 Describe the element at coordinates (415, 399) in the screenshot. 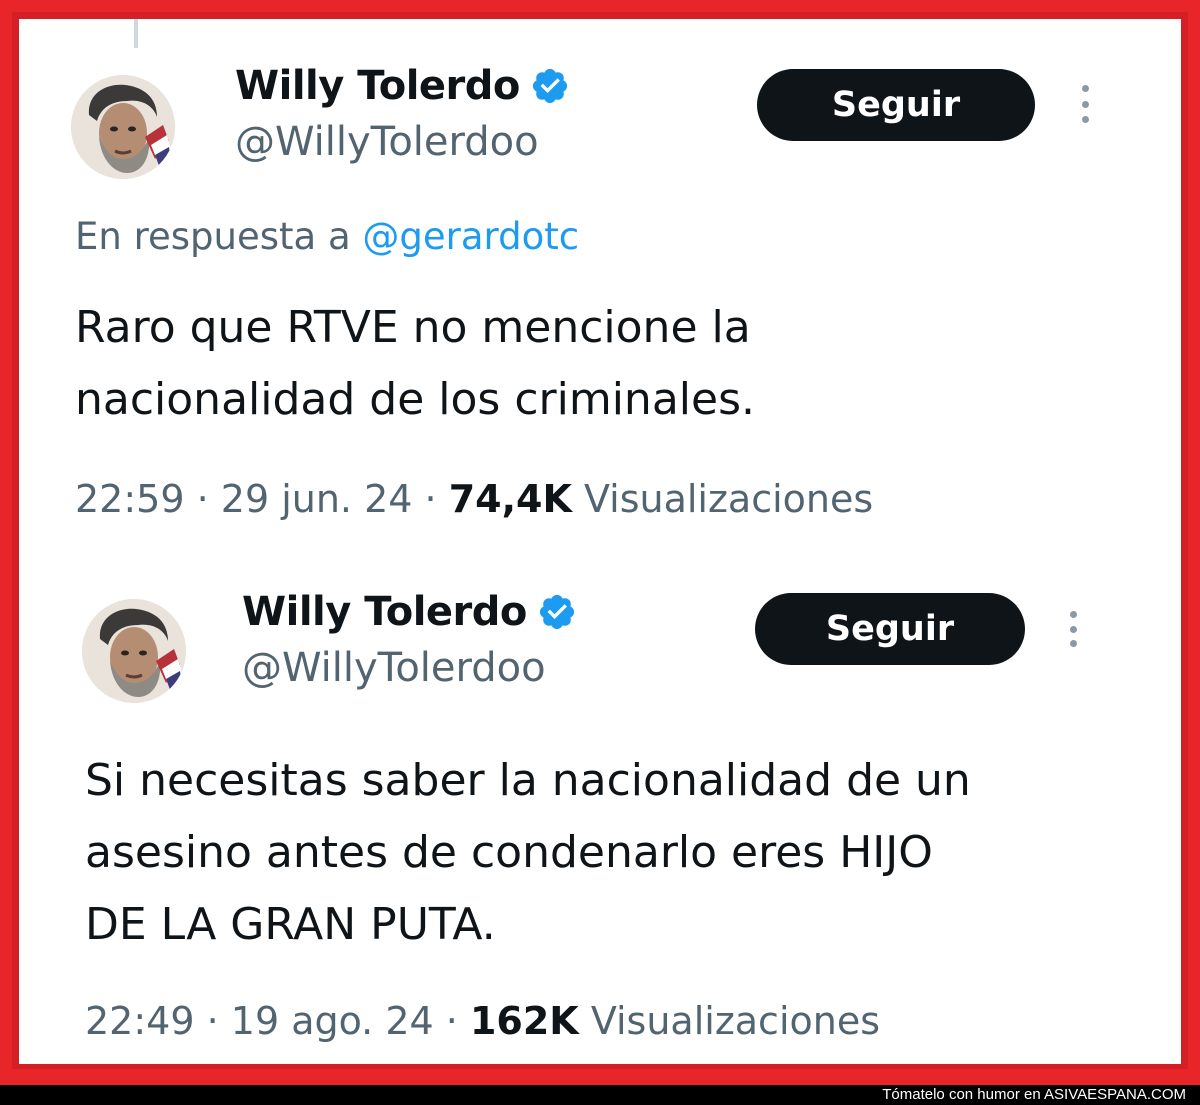

I see `tweet-text-line: nacionalidad de los criminales.` at that location.